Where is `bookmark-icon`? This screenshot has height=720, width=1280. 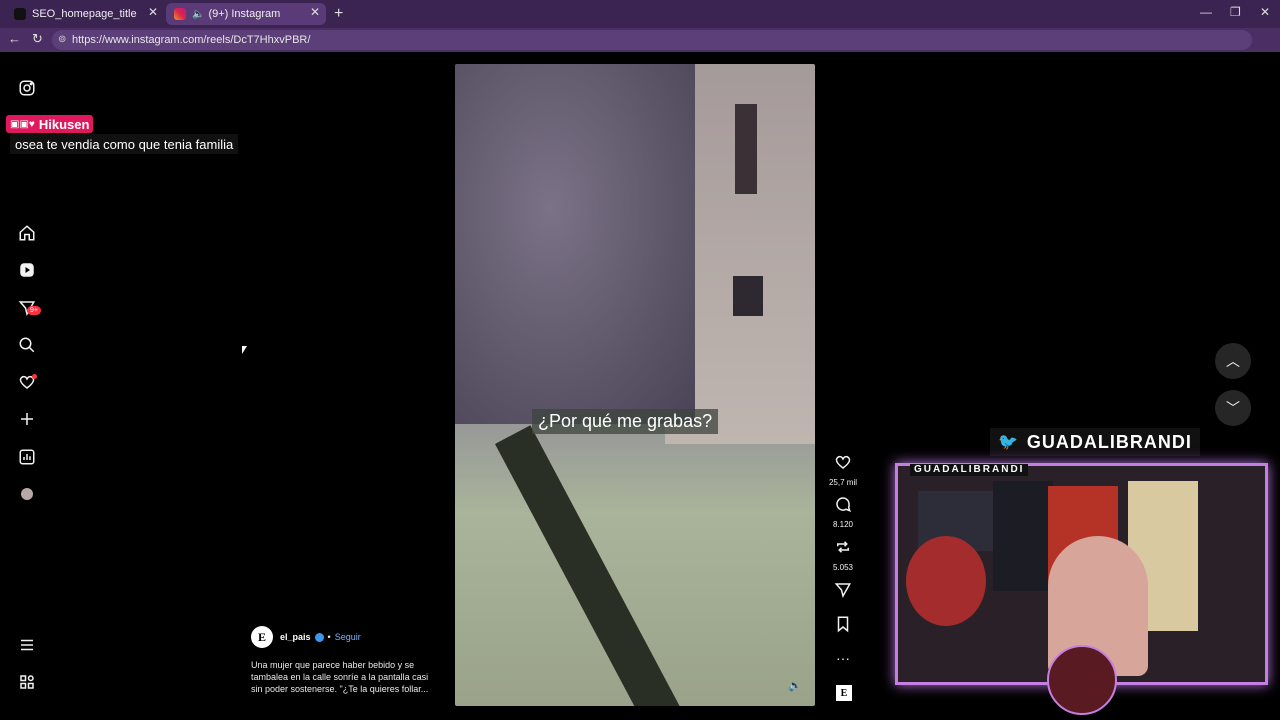
bookmark-icon is located at coordinates (843, 624).